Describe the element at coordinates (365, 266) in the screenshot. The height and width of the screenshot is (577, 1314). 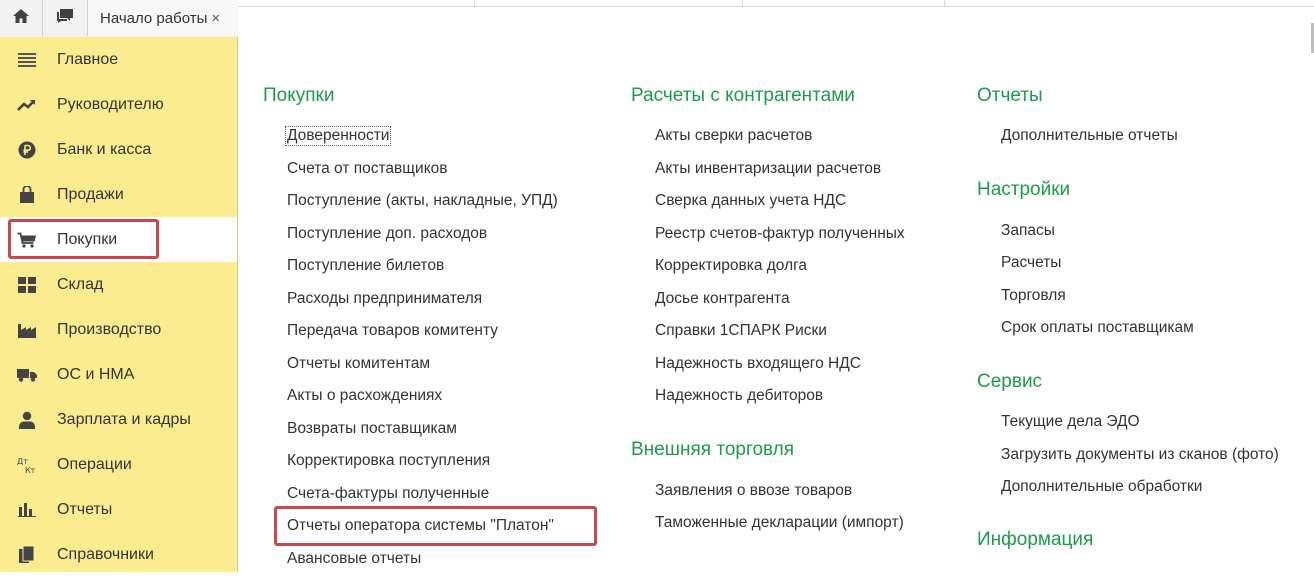
I see `link-tickets: Поступление билетов` at that location.